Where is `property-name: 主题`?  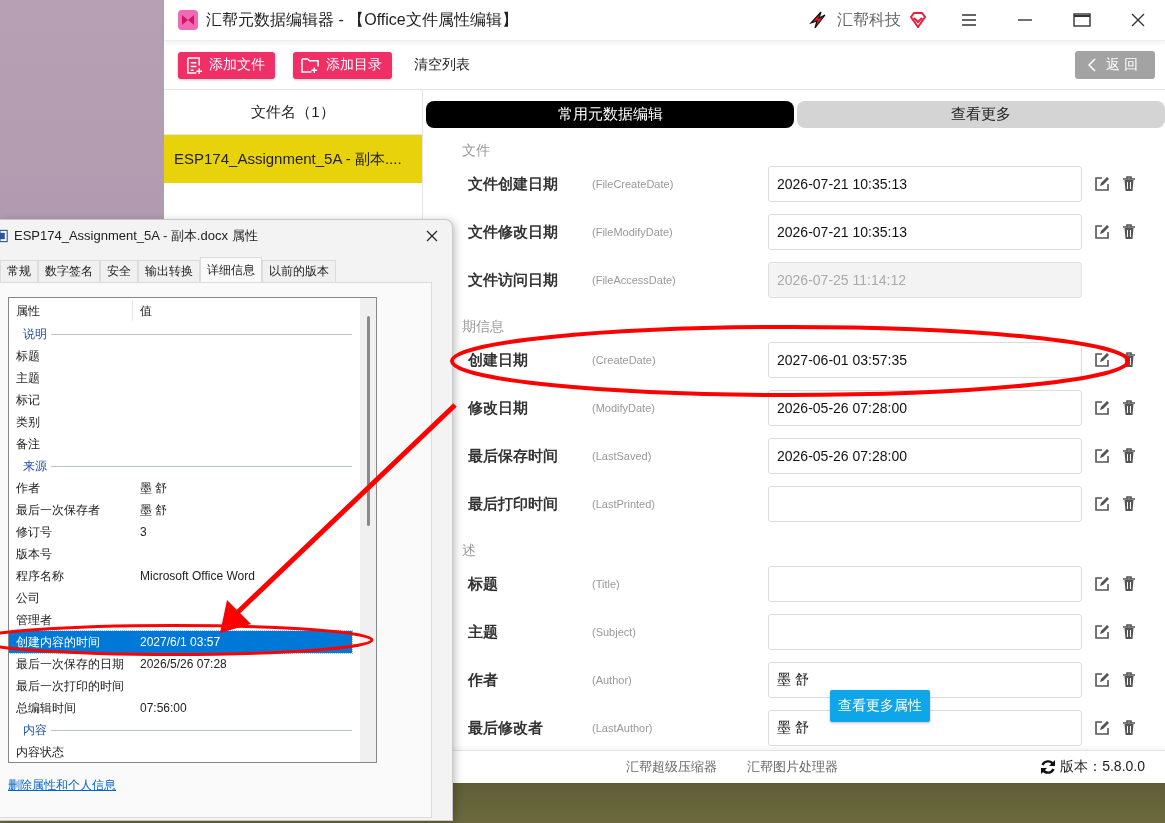
property-name: 主题 is located at coordinates (28, 378).